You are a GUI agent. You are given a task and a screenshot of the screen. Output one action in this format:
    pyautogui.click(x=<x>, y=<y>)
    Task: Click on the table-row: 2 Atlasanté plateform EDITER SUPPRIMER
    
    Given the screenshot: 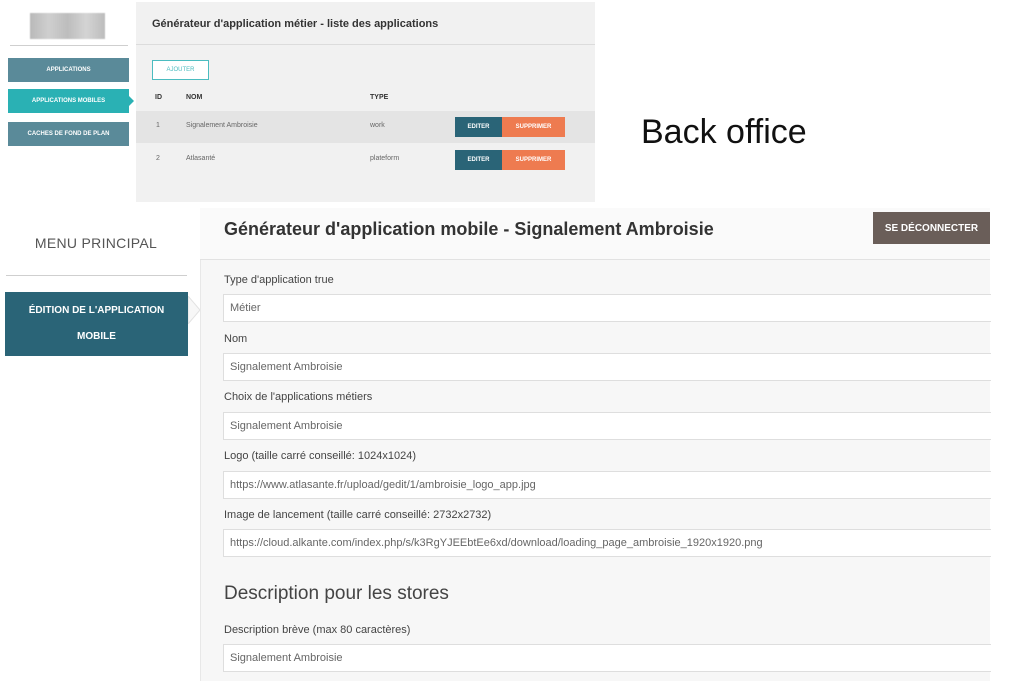 What is the action you would take?
    pyautogui.click(x=365, y=160)
    